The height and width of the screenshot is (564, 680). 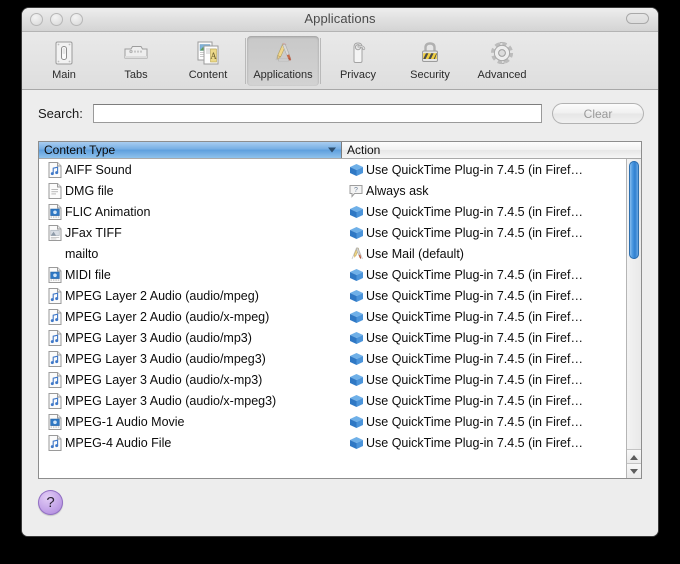 I want to click on tab-main: Main, so click(x=64, y=61).